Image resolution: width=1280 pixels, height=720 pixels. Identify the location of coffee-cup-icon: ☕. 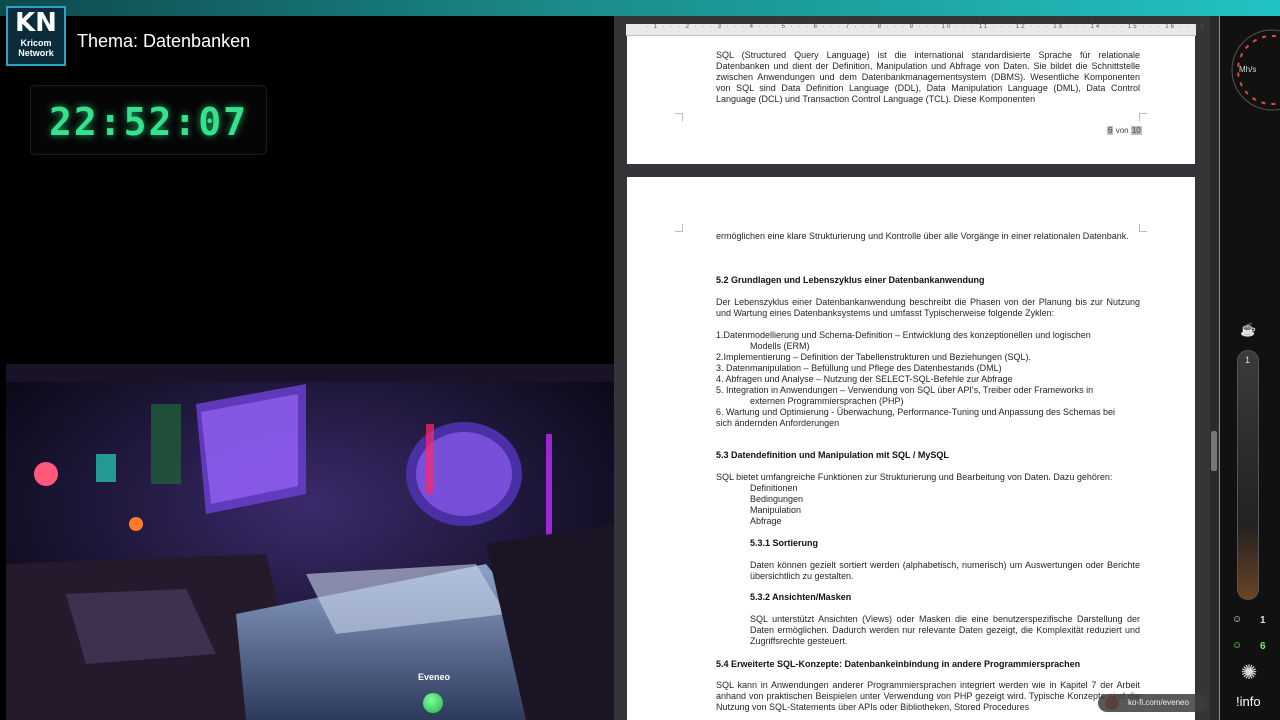
(1248, 329).